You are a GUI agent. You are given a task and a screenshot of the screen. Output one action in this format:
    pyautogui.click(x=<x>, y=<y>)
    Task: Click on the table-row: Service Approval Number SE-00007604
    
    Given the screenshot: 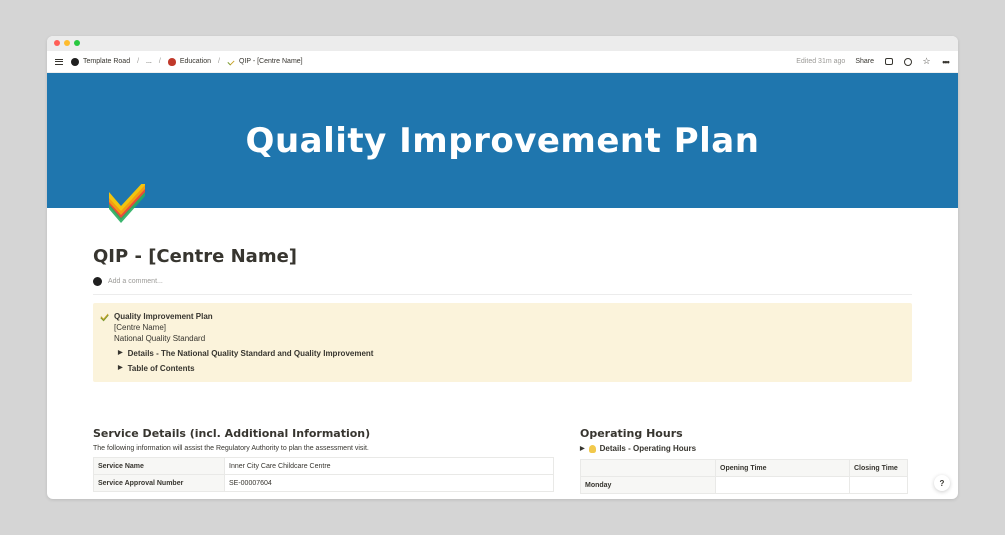 What is the action you would take?
    pyautogui.click(x=323, y=483)
    